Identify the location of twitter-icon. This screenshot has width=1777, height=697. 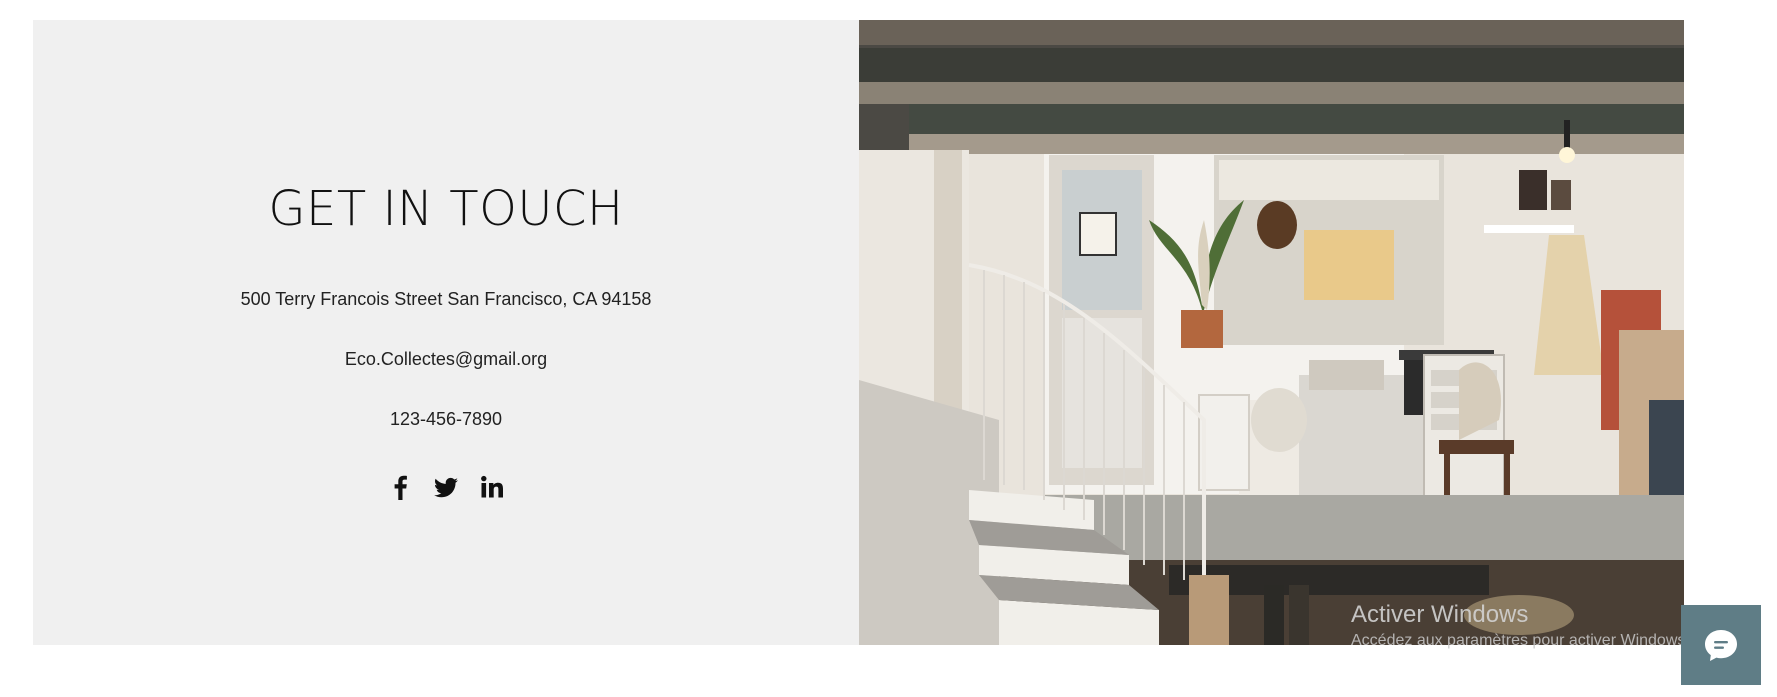
(446, 487).